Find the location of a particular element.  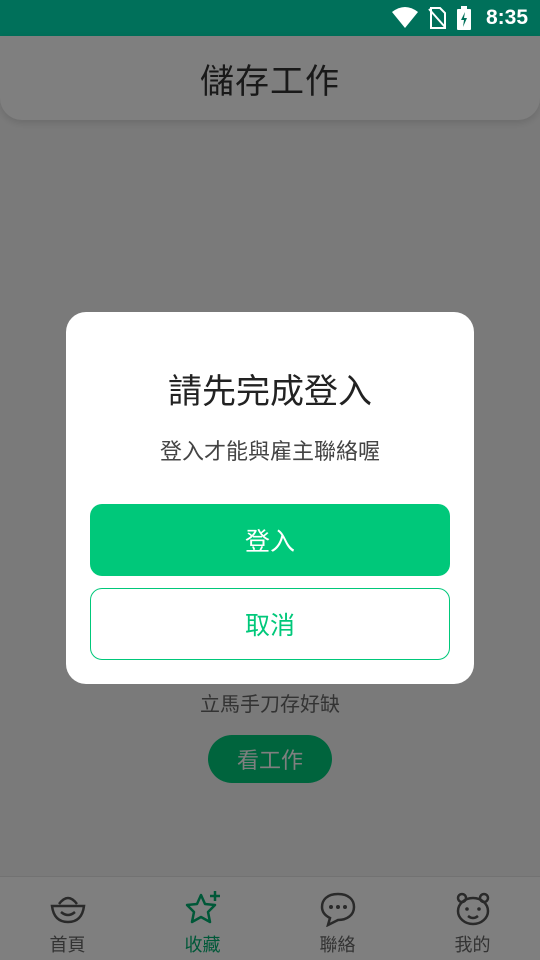

battery-charging-icon is located at coordinates (464, 18).